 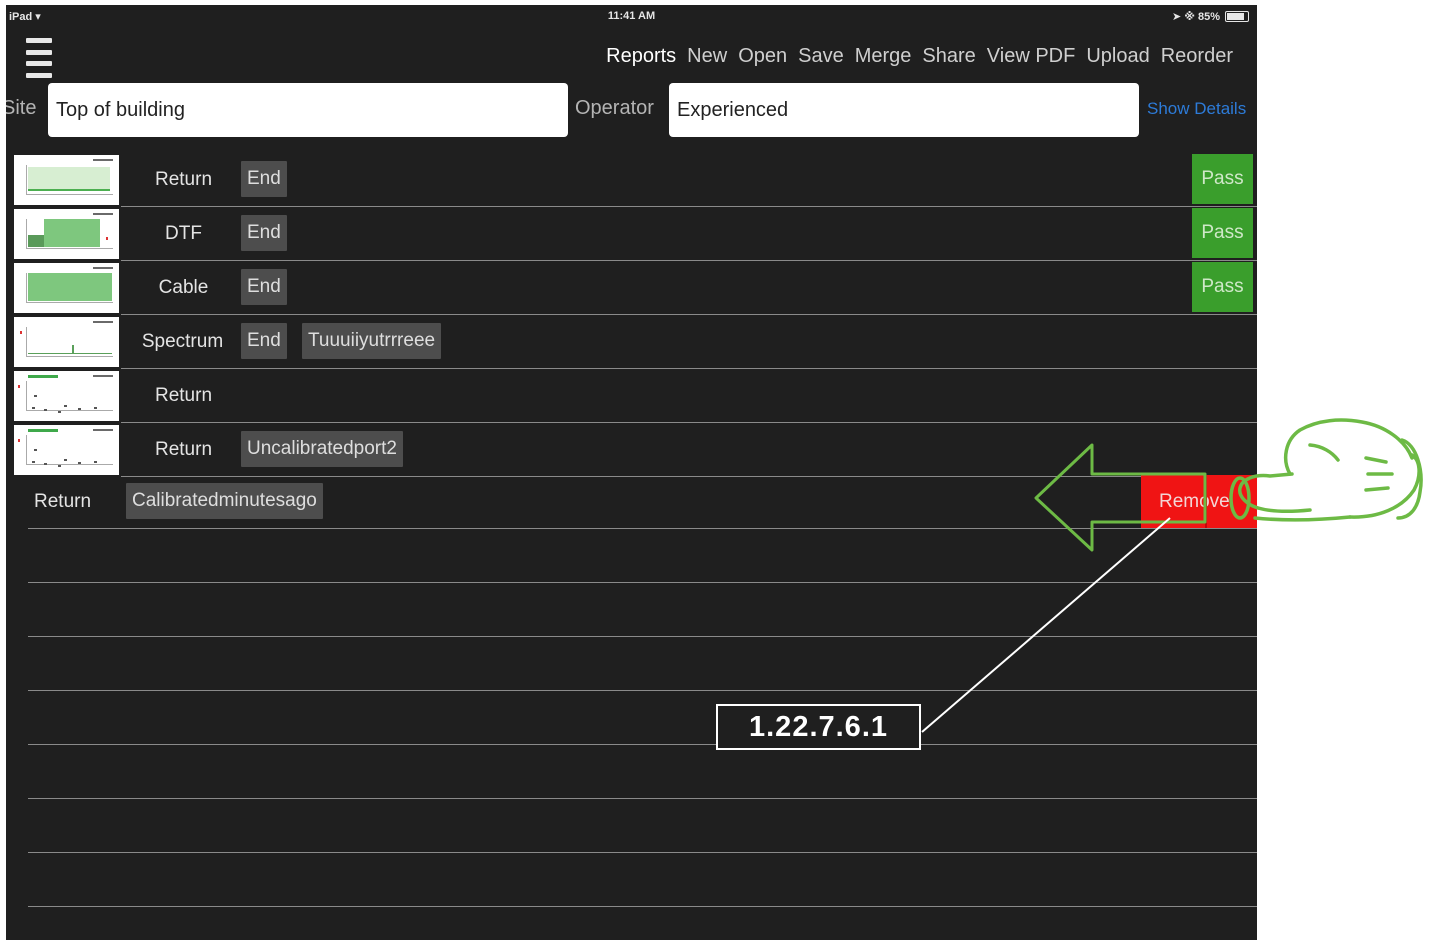 What do you see at coordinates (1031, 56) in the screenshot?
I see `toolbar-view-pdf-button: View PDF` at bounding box center [1031, 56].